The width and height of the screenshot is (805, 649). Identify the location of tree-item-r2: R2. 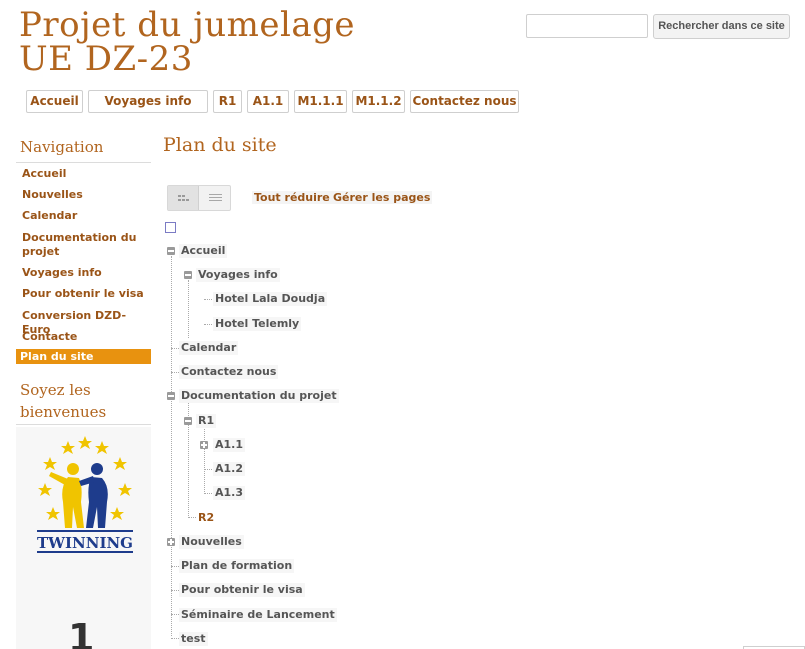
(206, 518).